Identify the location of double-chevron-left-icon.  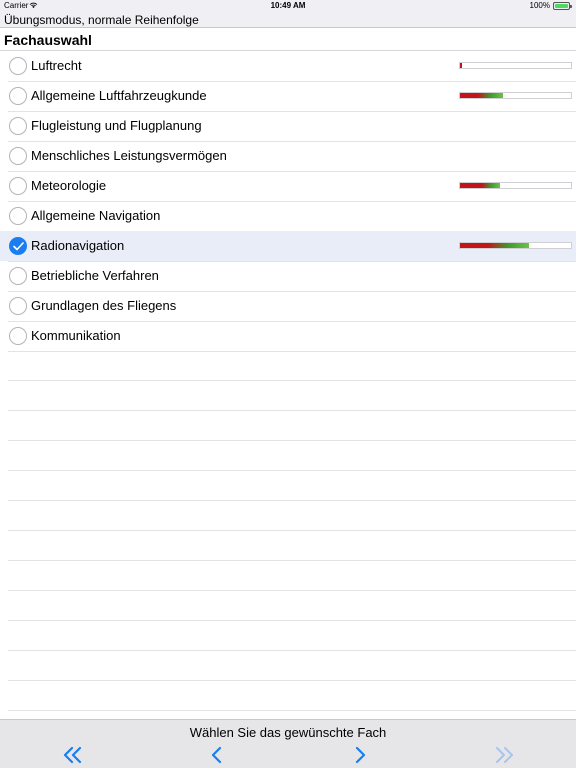
(72, 755).